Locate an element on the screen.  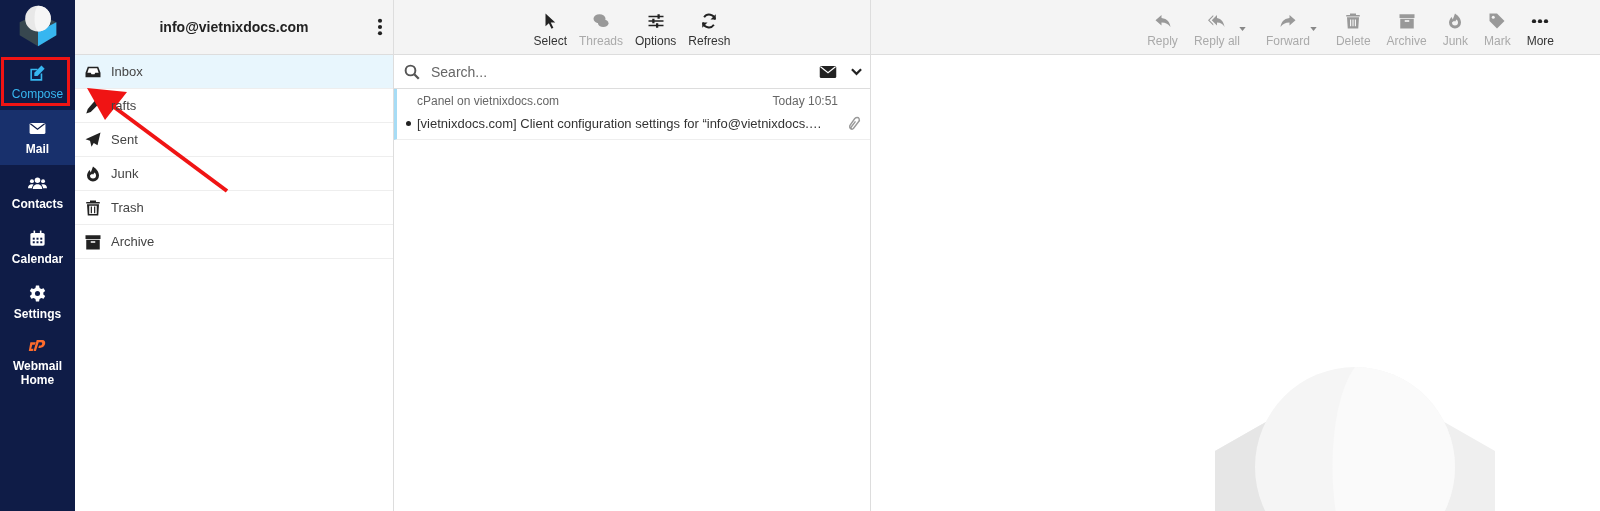
nav-item: Webmail Home is located at coordinates (37, 361).